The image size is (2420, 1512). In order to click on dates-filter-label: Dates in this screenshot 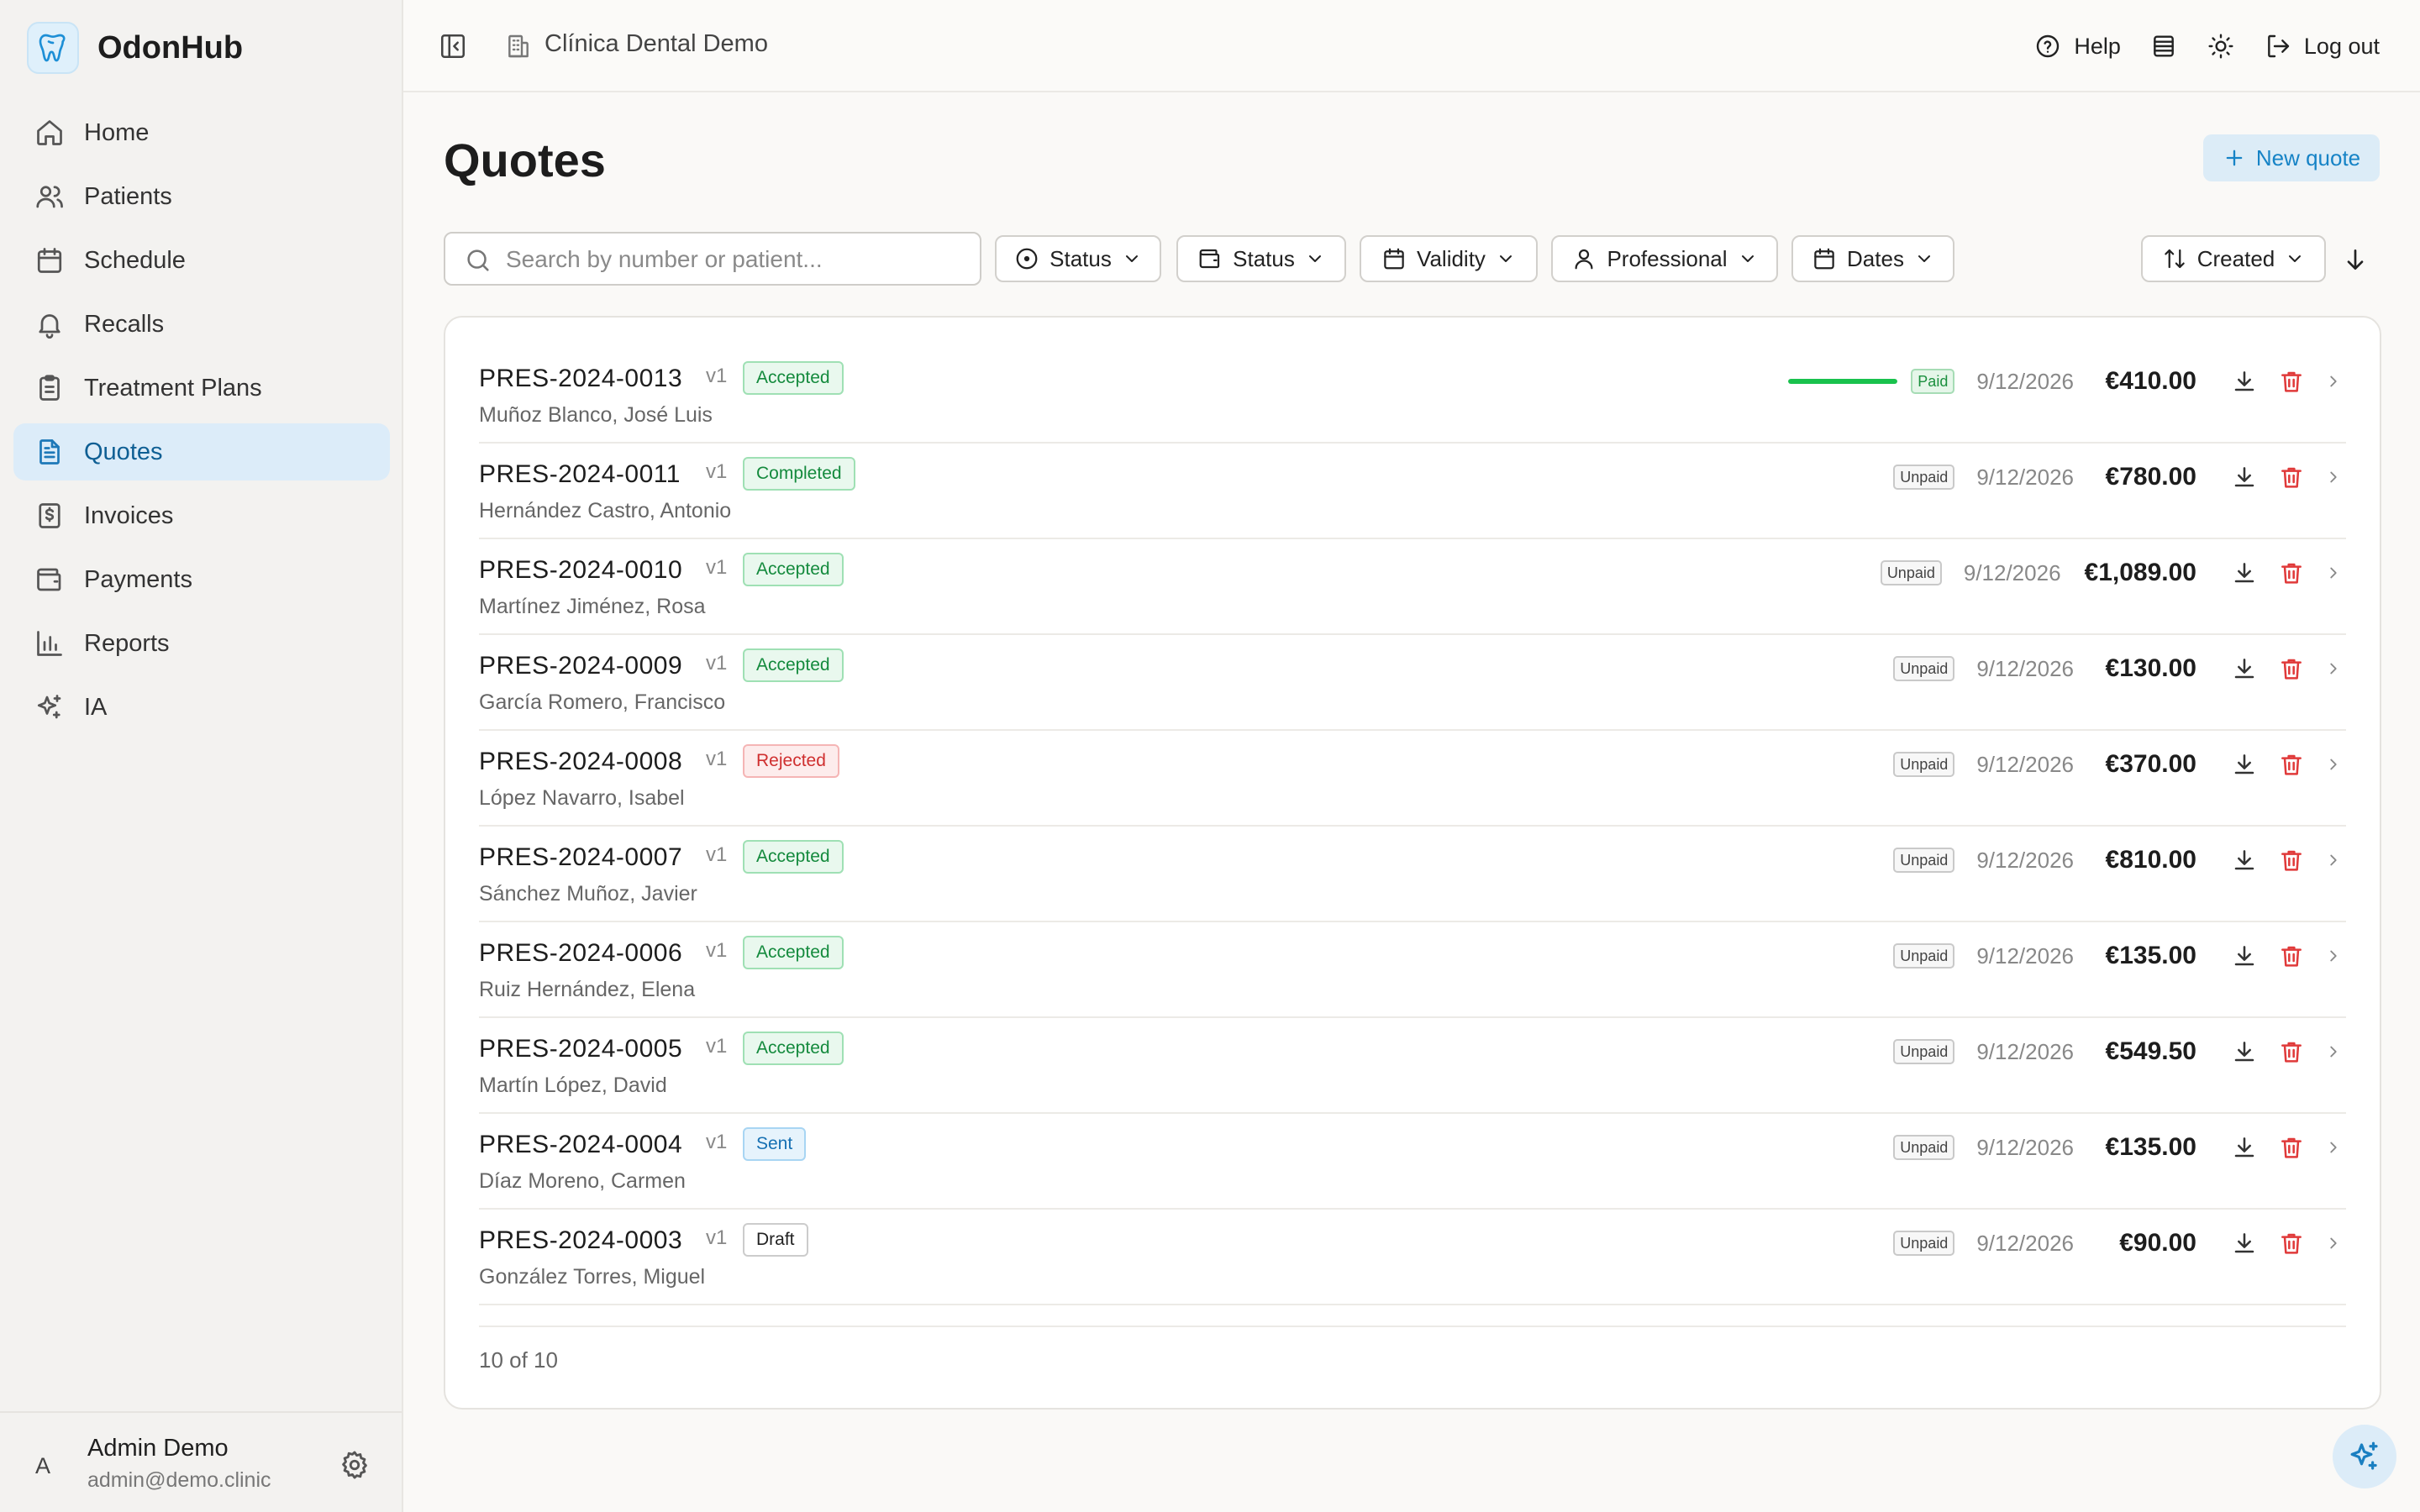, I will do `click(1875, 258)`.